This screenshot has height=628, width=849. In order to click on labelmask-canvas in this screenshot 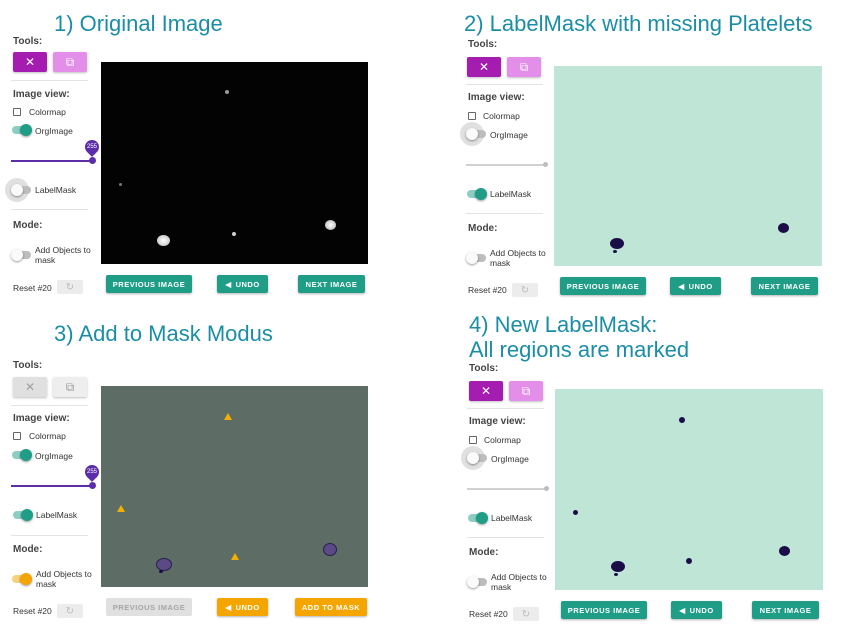, I will do `click(688, 166)`.